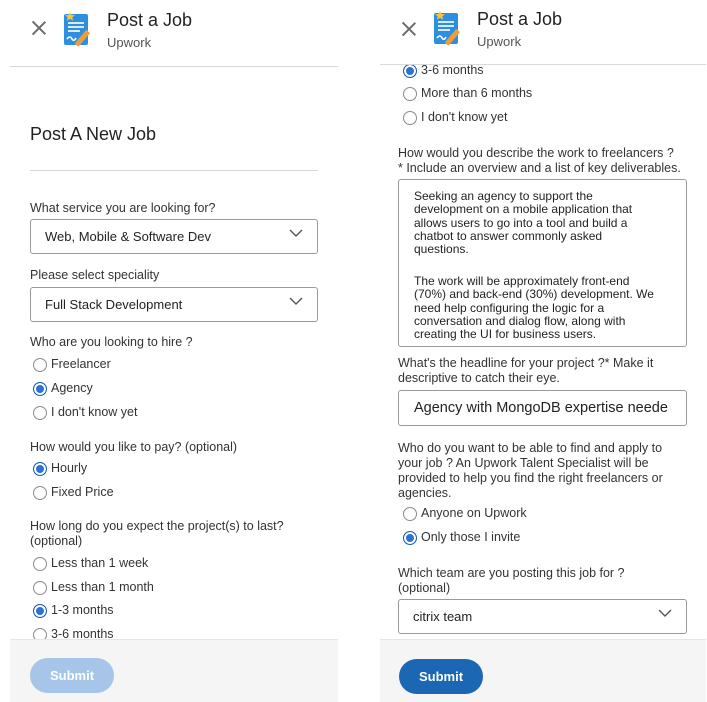 The width and height of the screenshot is (707, 702). I want to click on headline-hint: descriptive to catch their eye., so click(479, 378).